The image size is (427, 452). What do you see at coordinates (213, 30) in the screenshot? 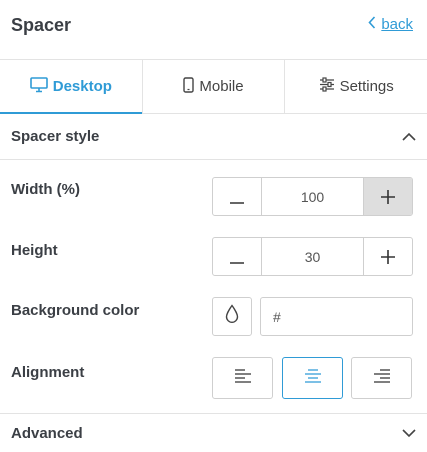
I see `panel-header: Spacer back` at bounding box center [213, 30].